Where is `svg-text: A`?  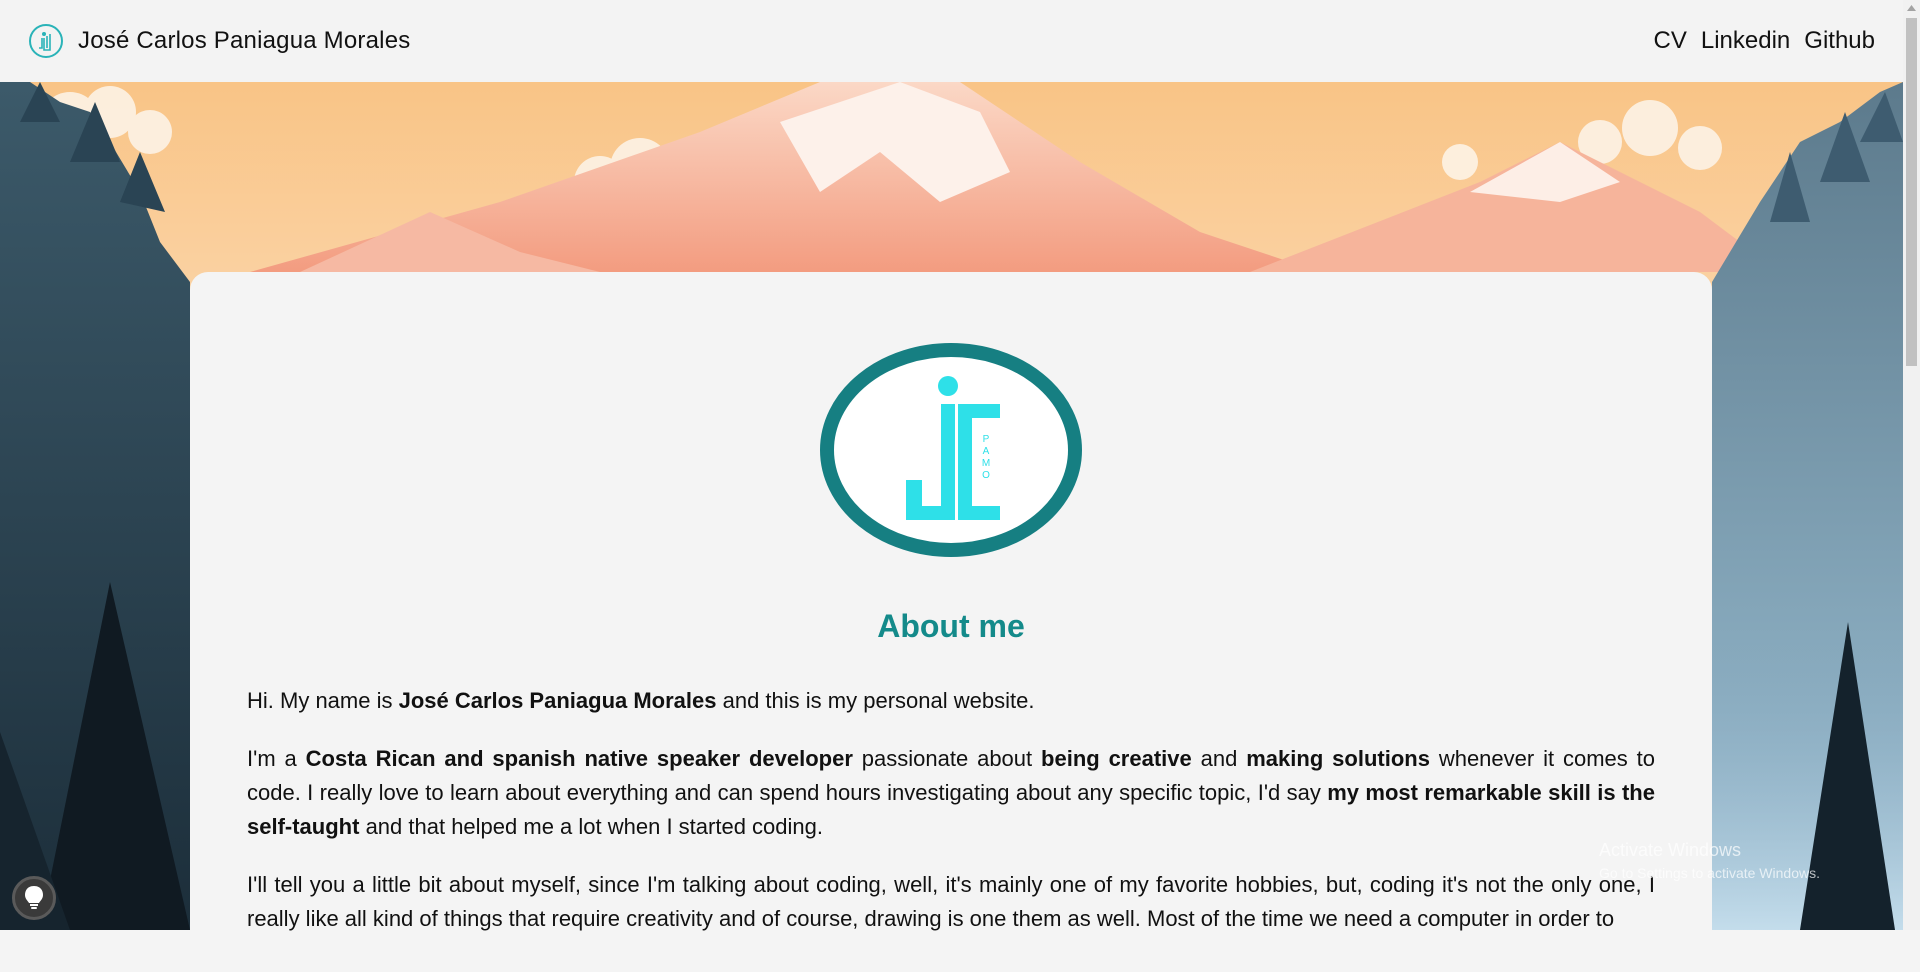
svg-text: A is located at coordinates (986, 451).